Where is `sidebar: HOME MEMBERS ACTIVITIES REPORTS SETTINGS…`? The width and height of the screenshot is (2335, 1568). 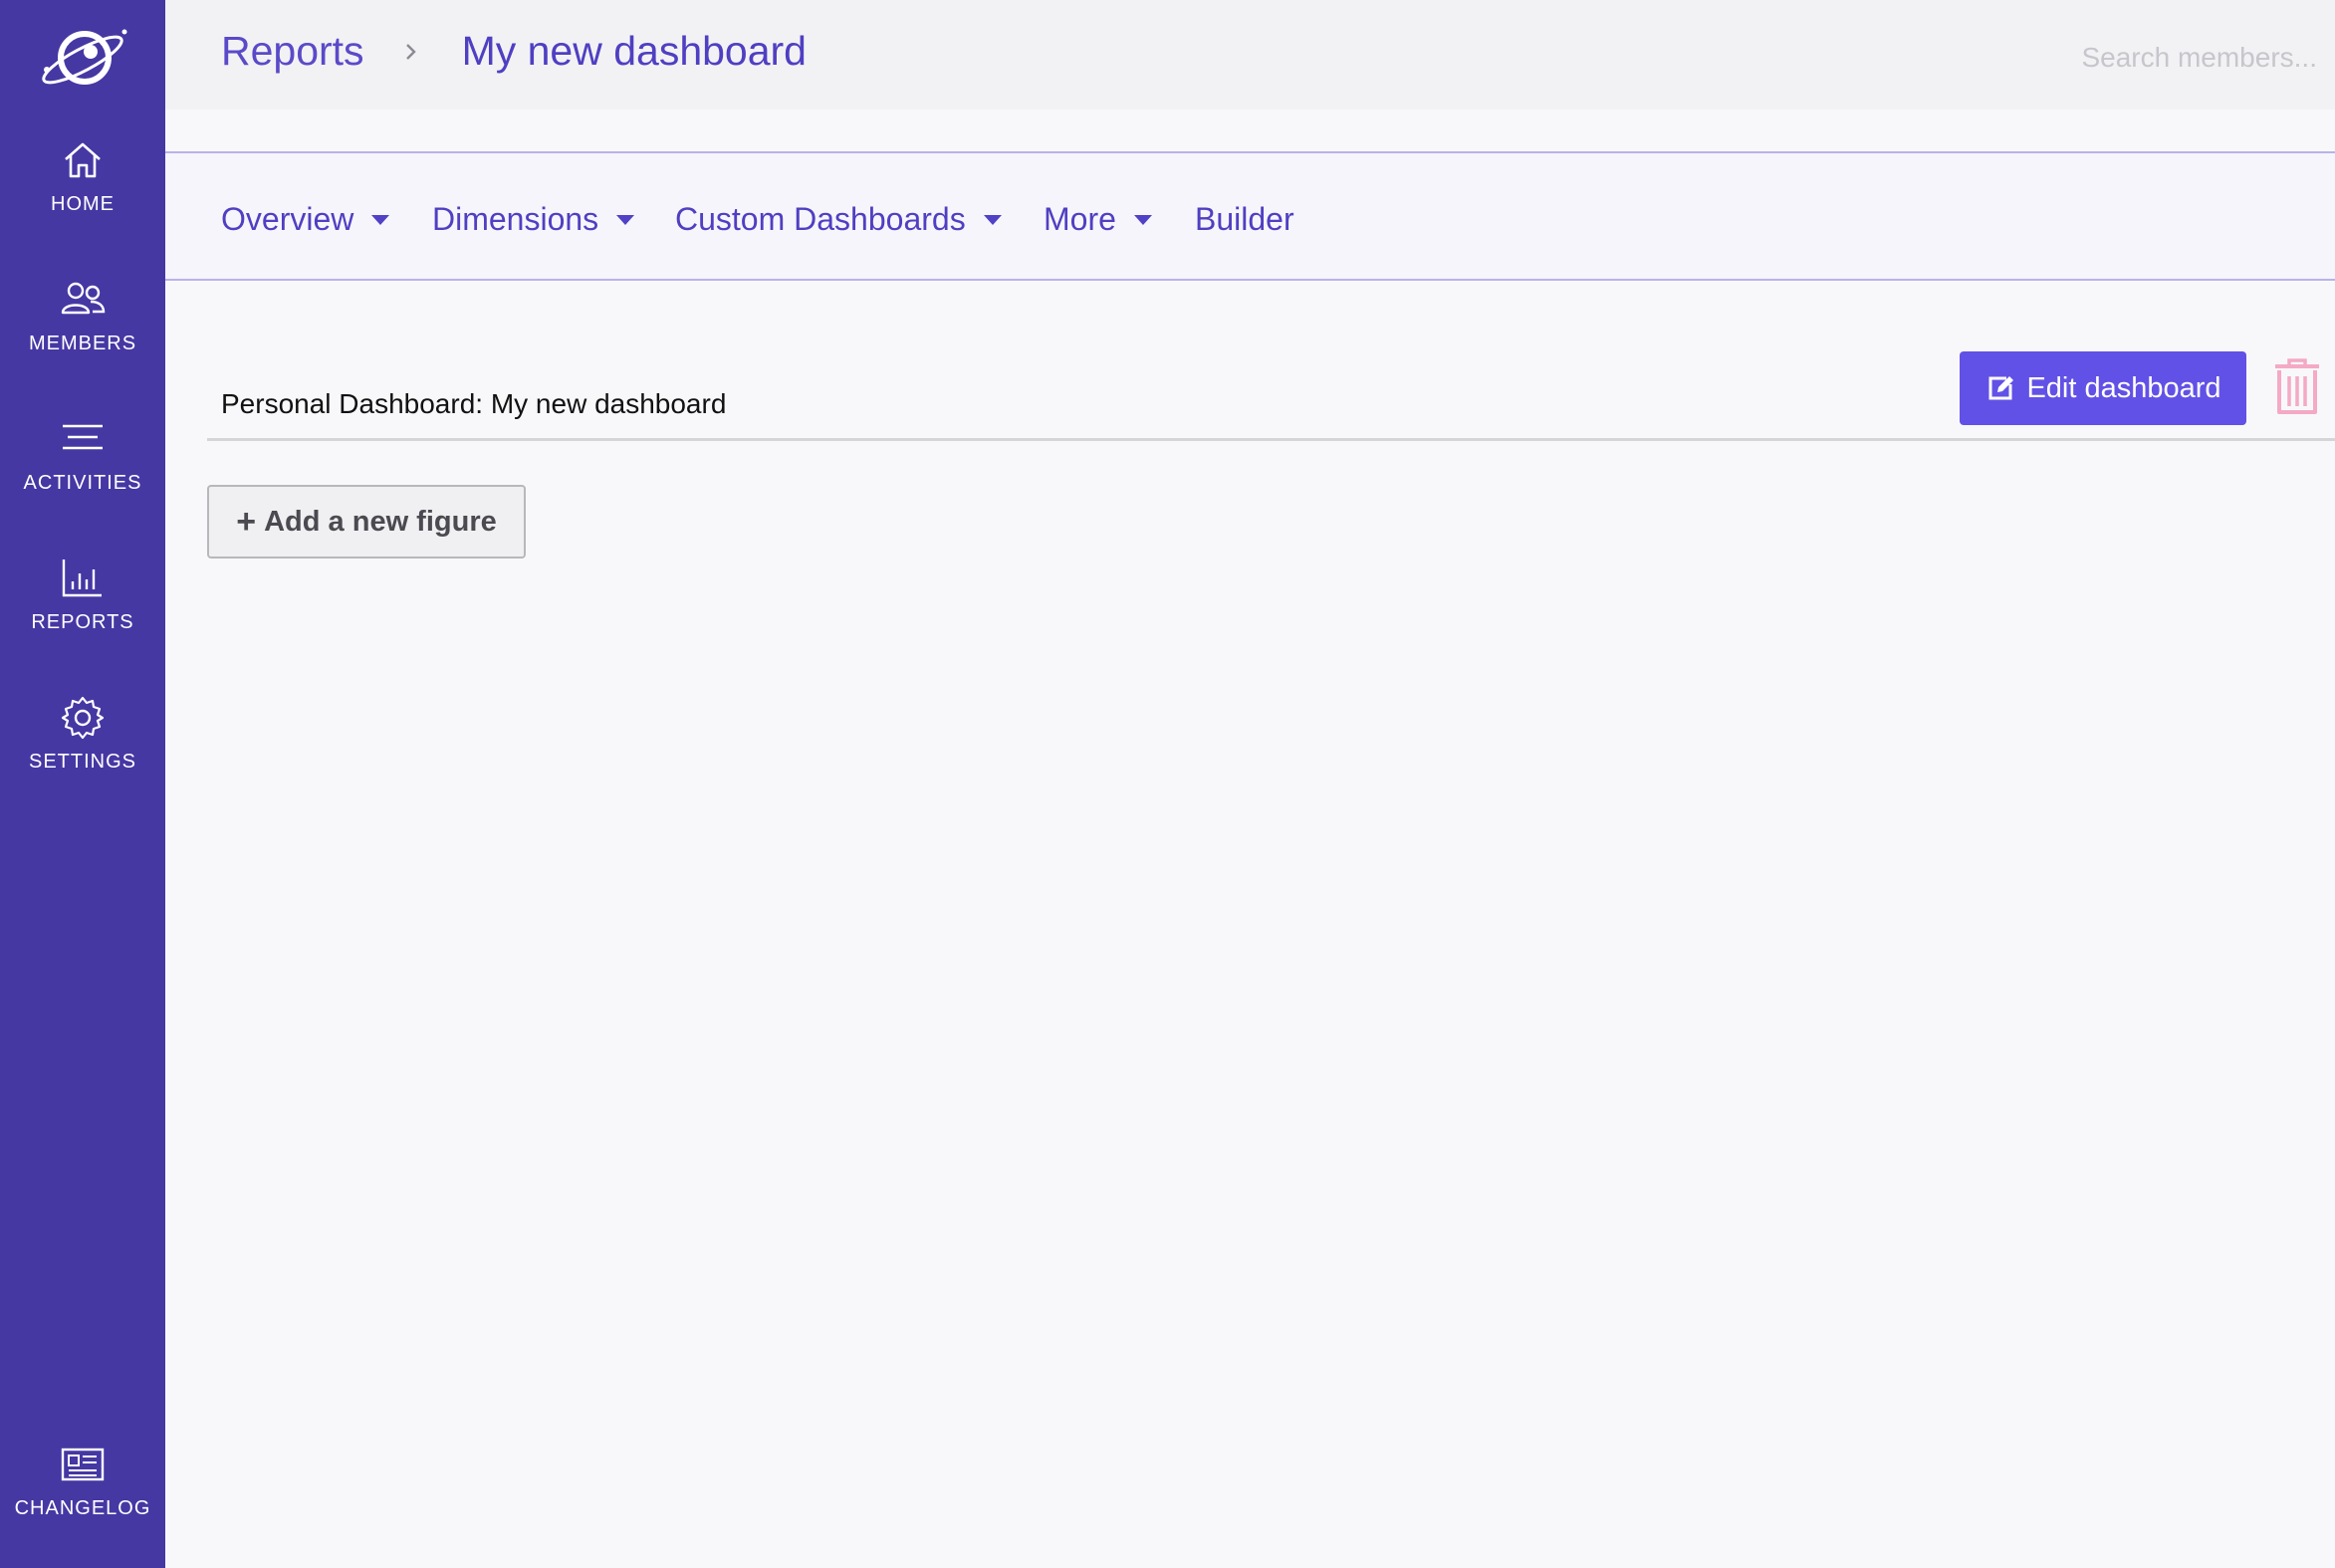 sidebar: HOME MEMBERS ACTIVITIES REPORTS SETTINGS… is located at coordinates (82, 784).